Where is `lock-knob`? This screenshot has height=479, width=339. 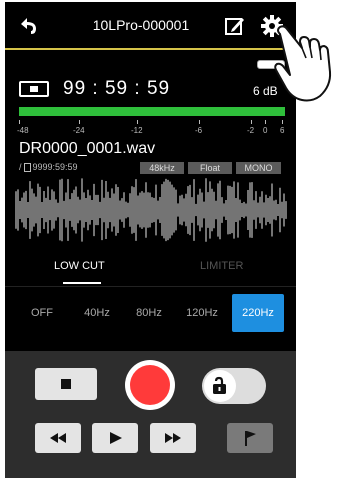
lock-knob is located at coordinates (220, 386).